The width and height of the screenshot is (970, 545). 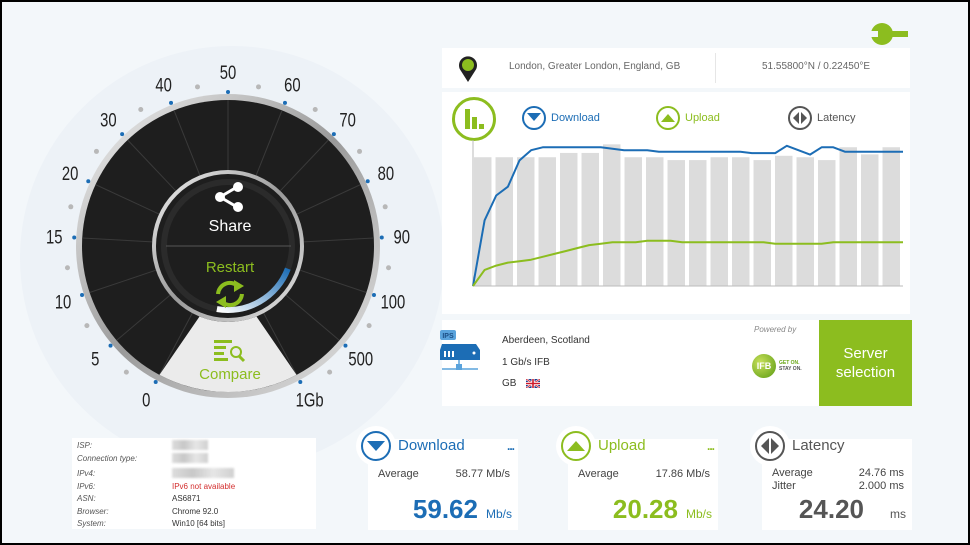 I want to click on dial-scale-label: 90, so click(x=402, y=237).